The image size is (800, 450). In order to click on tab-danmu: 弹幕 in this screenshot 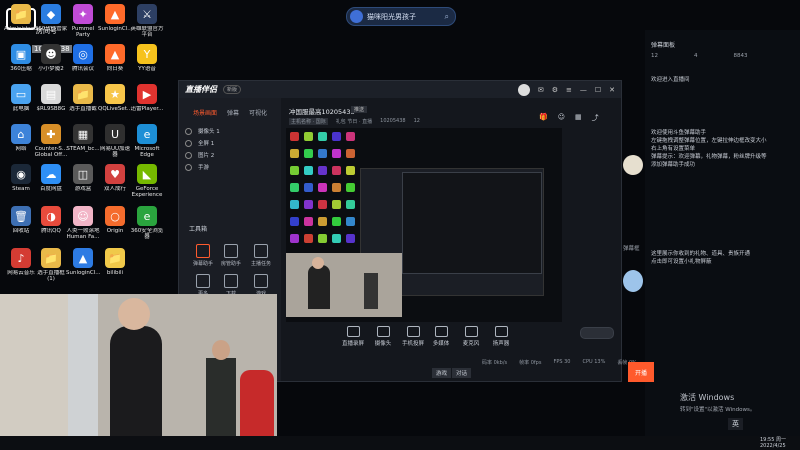, I will do `click(233, 112)`.